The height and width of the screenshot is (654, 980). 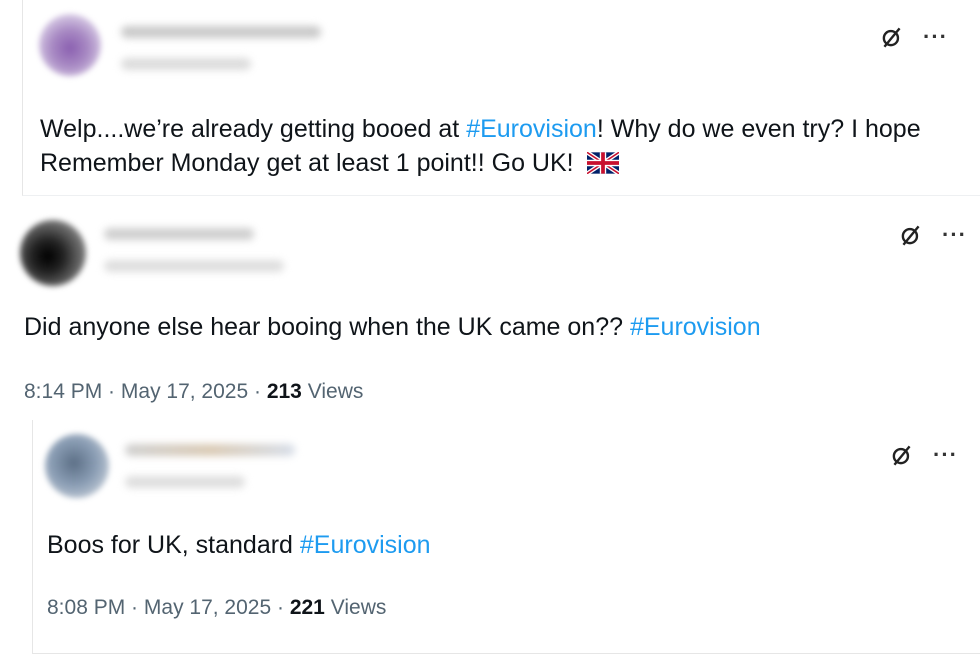 I want to click on tweet-text: Boos for UK, standard #Eurovision, so click(x=497, y=545).